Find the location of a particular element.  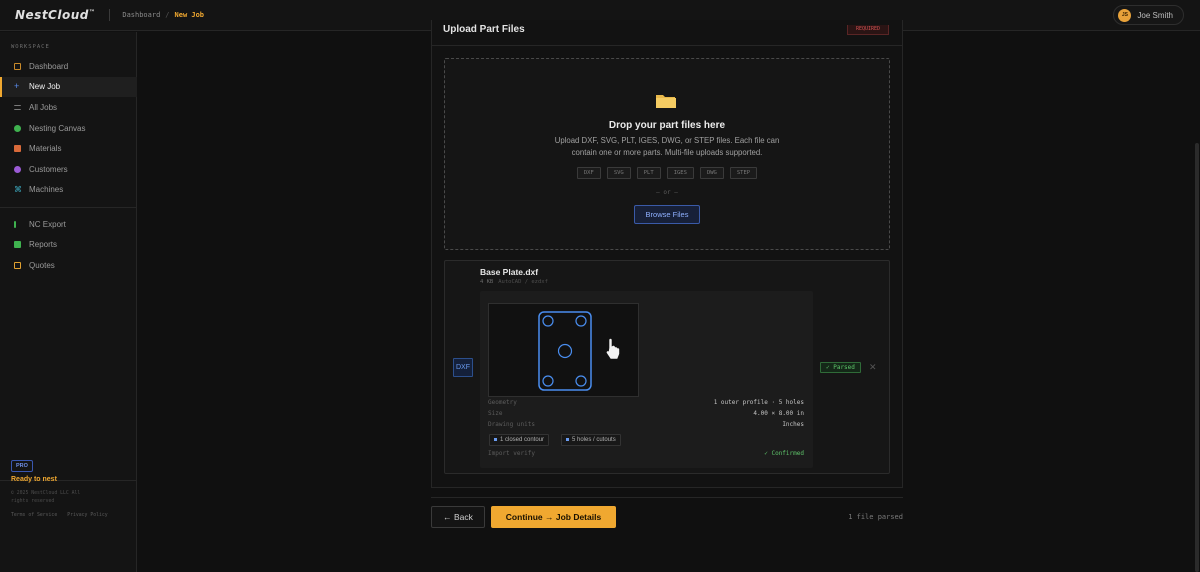

quotes-icon is located at coordinates (17, 265).